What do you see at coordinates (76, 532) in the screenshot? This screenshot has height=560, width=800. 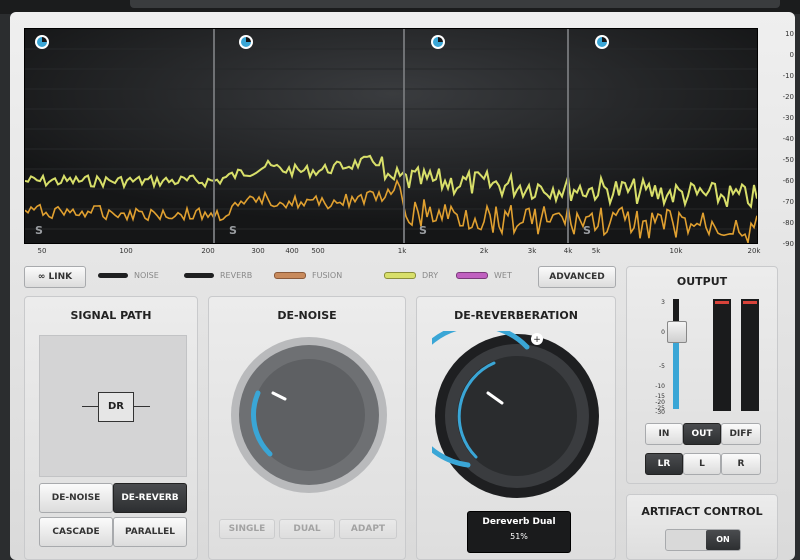 I see `cascade-button: CASCADE` at bounding box center [76, 532].